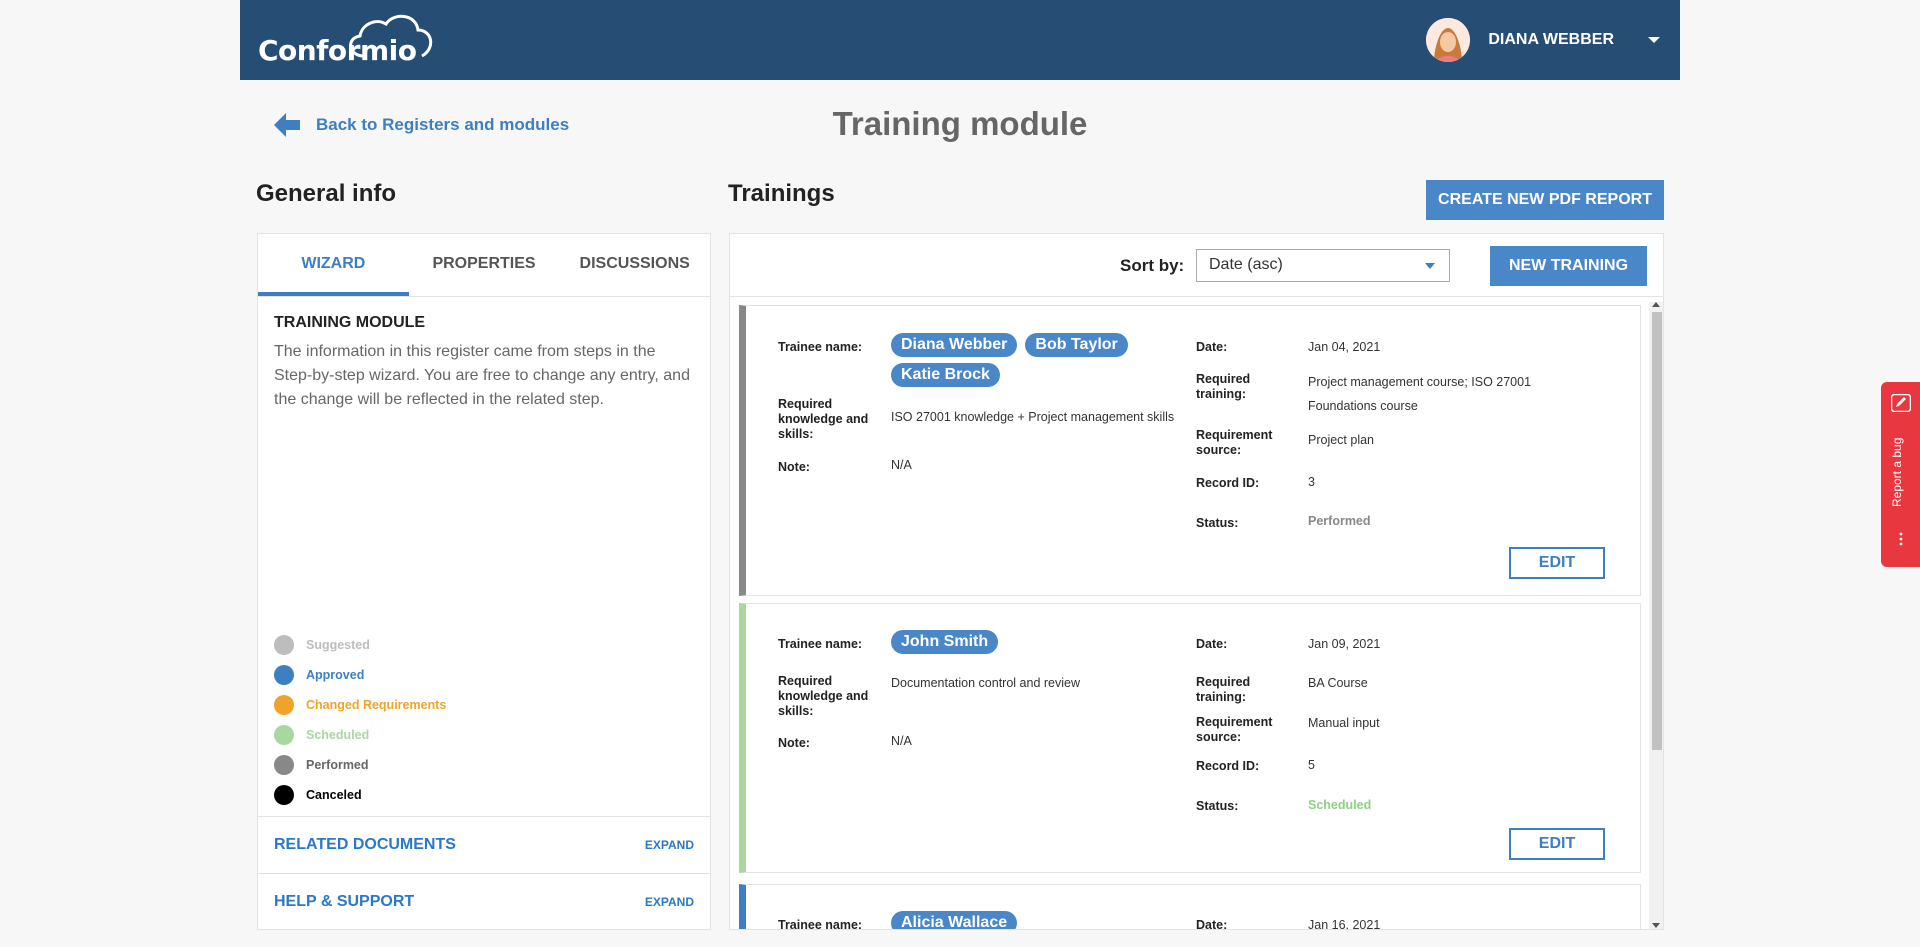 This screenshot has width=1920, height=947. I want to click on sort-bar: Sort by: Date (asc) NEW TRAINING, so click(1196, 265).